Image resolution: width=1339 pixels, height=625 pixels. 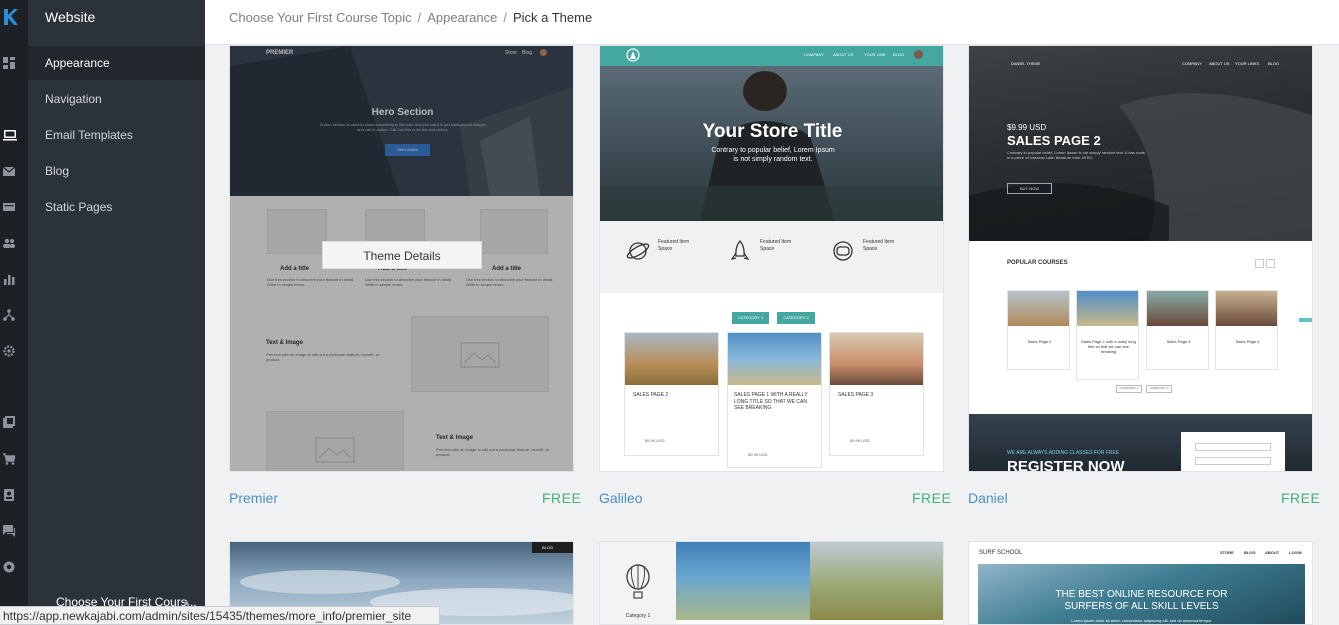 What do you see at coordinates (116, 171) in the screenshot?
I see `subnav-item-blog: Blog` at bounding box center [116, 171].